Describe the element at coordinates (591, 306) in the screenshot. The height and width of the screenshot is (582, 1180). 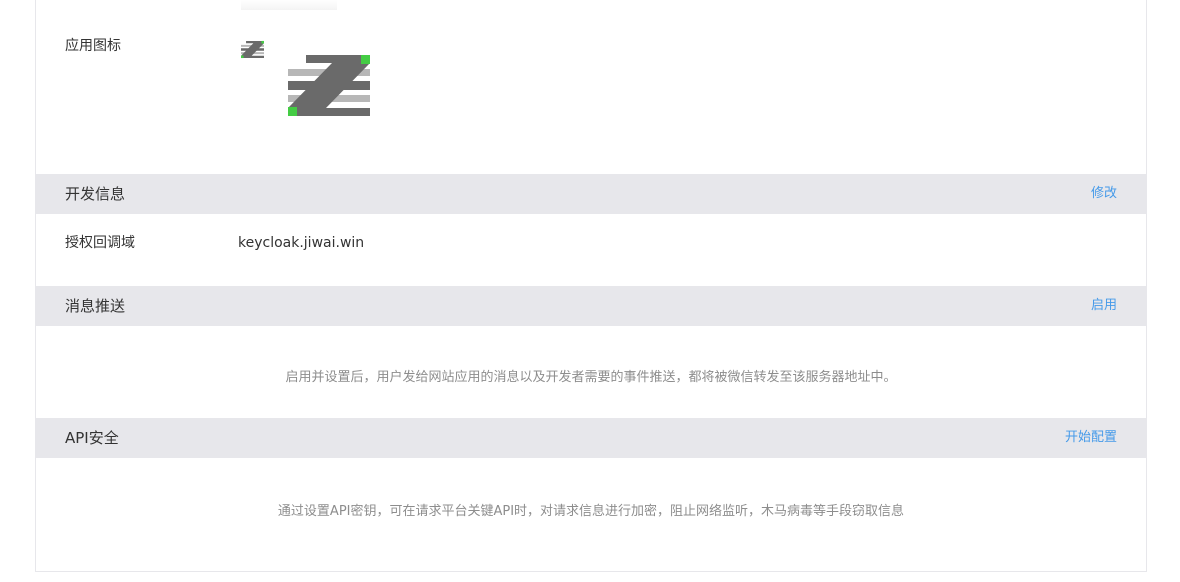
I see `message-push-section-header: 消息推送 启用` at that location.